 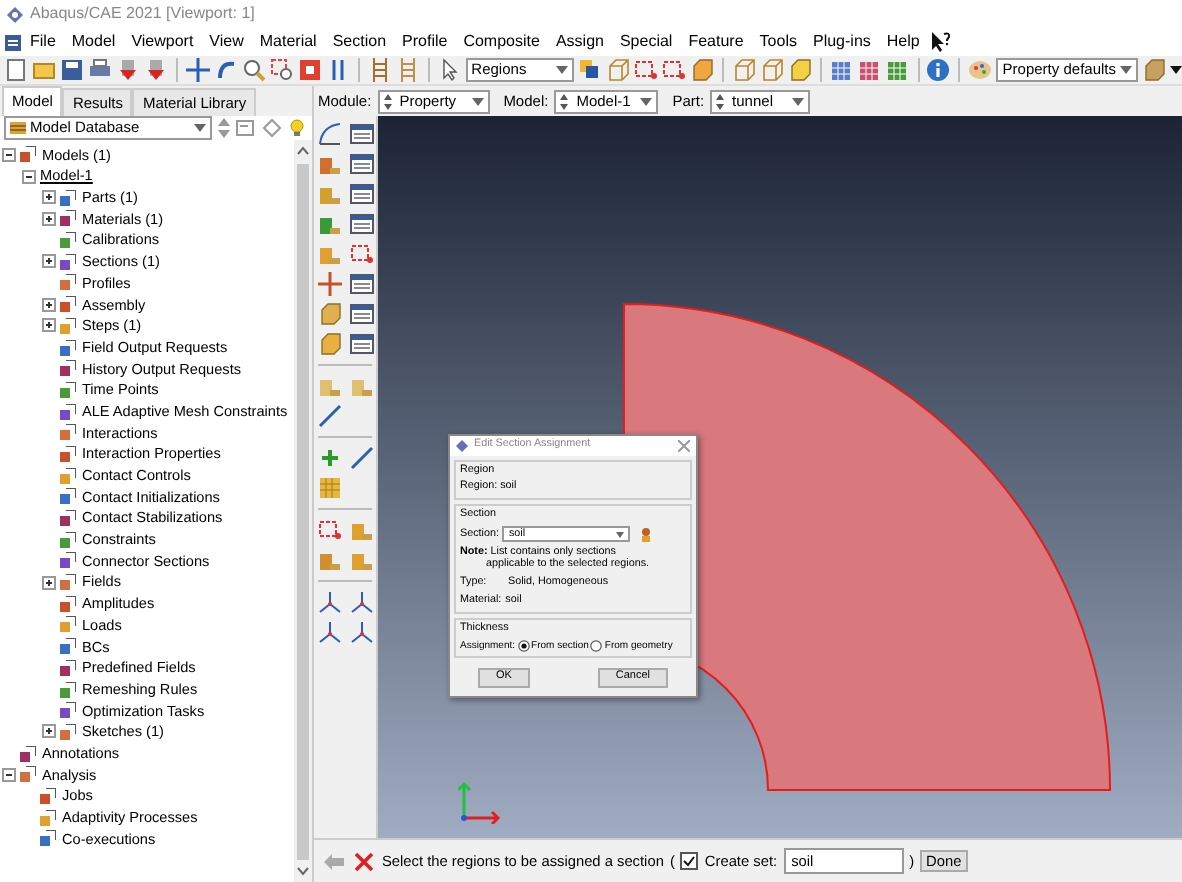 What do you see at coordinates (425, 42) in the screenshot?
I see `menu-item: Profile` at bounding box center [425, 42].